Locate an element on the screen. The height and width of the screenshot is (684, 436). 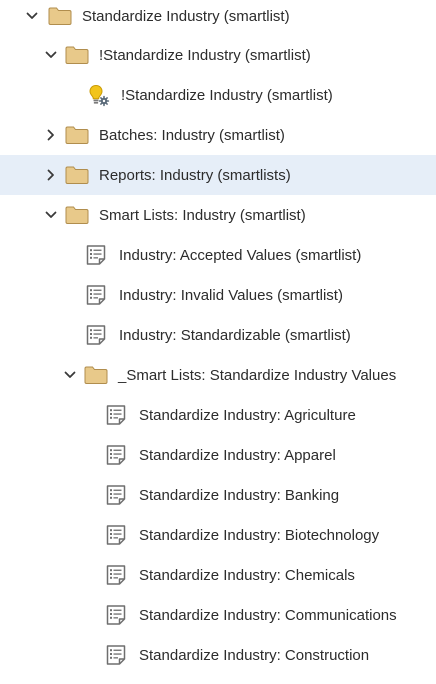
tree-node-batches: Batches: Industry (smartlist) is located at coordinates (218, 135).